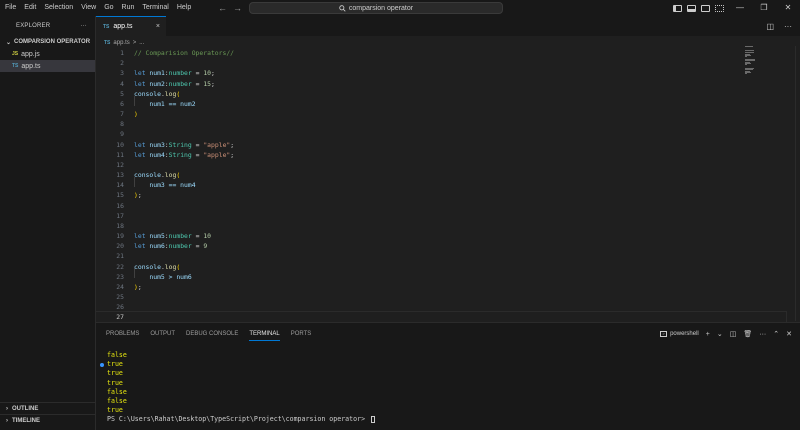  I want to click on code-line: 27, so click(441, 317).